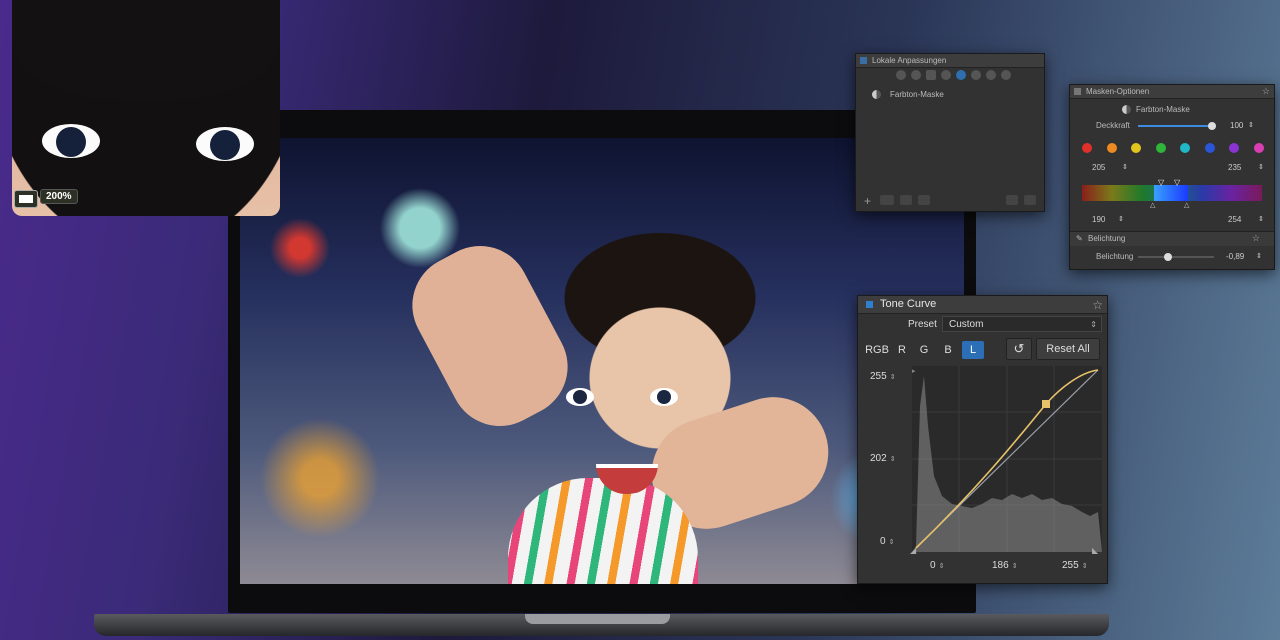 The image size is (1280, 640). What do you see at coordinates (1079, 238) in the screenshot?
I see `exposure-tool-icon: ✎` at bounding box center [1079, 238].